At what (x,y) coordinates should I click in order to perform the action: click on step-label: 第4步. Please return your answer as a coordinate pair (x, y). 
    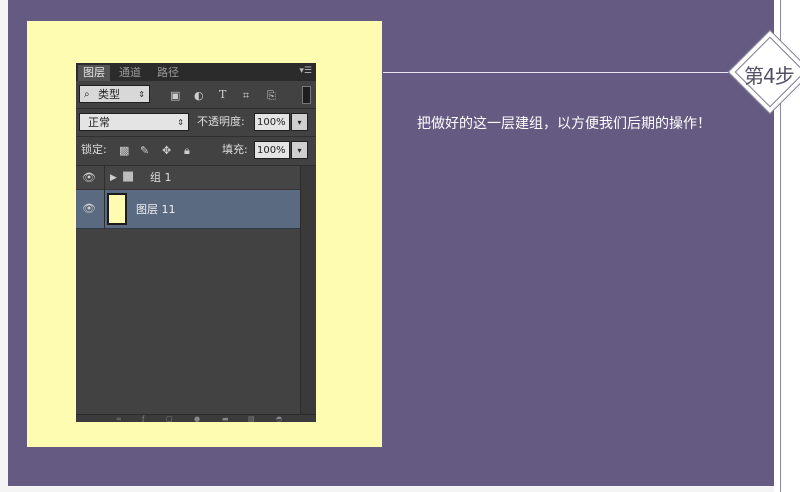
    Looking at the image, I should click on (769, 76).